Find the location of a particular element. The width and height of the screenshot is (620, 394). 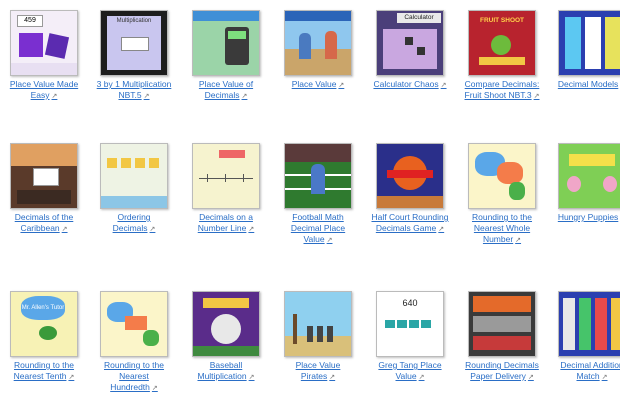

game-link: Place Value is located at coordinates (318, 85).